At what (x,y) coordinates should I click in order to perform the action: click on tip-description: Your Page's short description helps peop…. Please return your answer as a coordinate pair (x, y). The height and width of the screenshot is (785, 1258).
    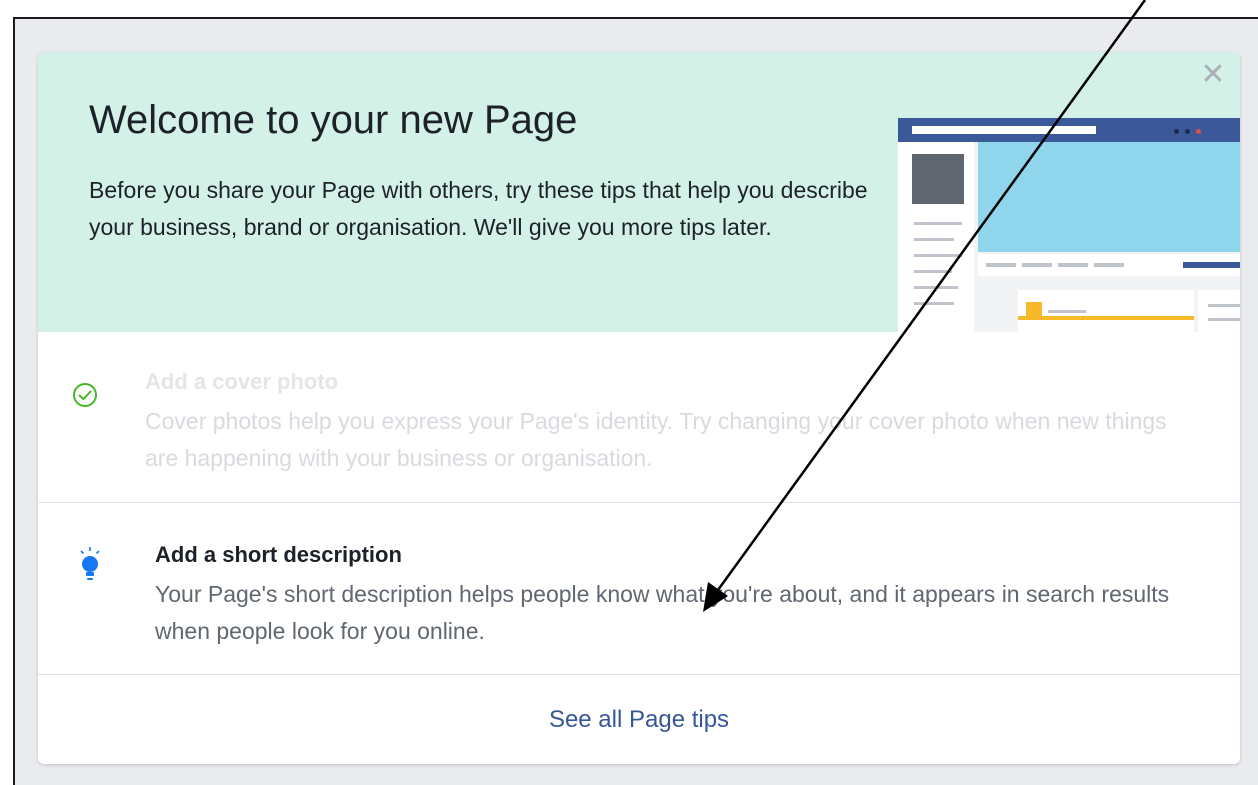
    Looking at the image, I should click on (662, 612).